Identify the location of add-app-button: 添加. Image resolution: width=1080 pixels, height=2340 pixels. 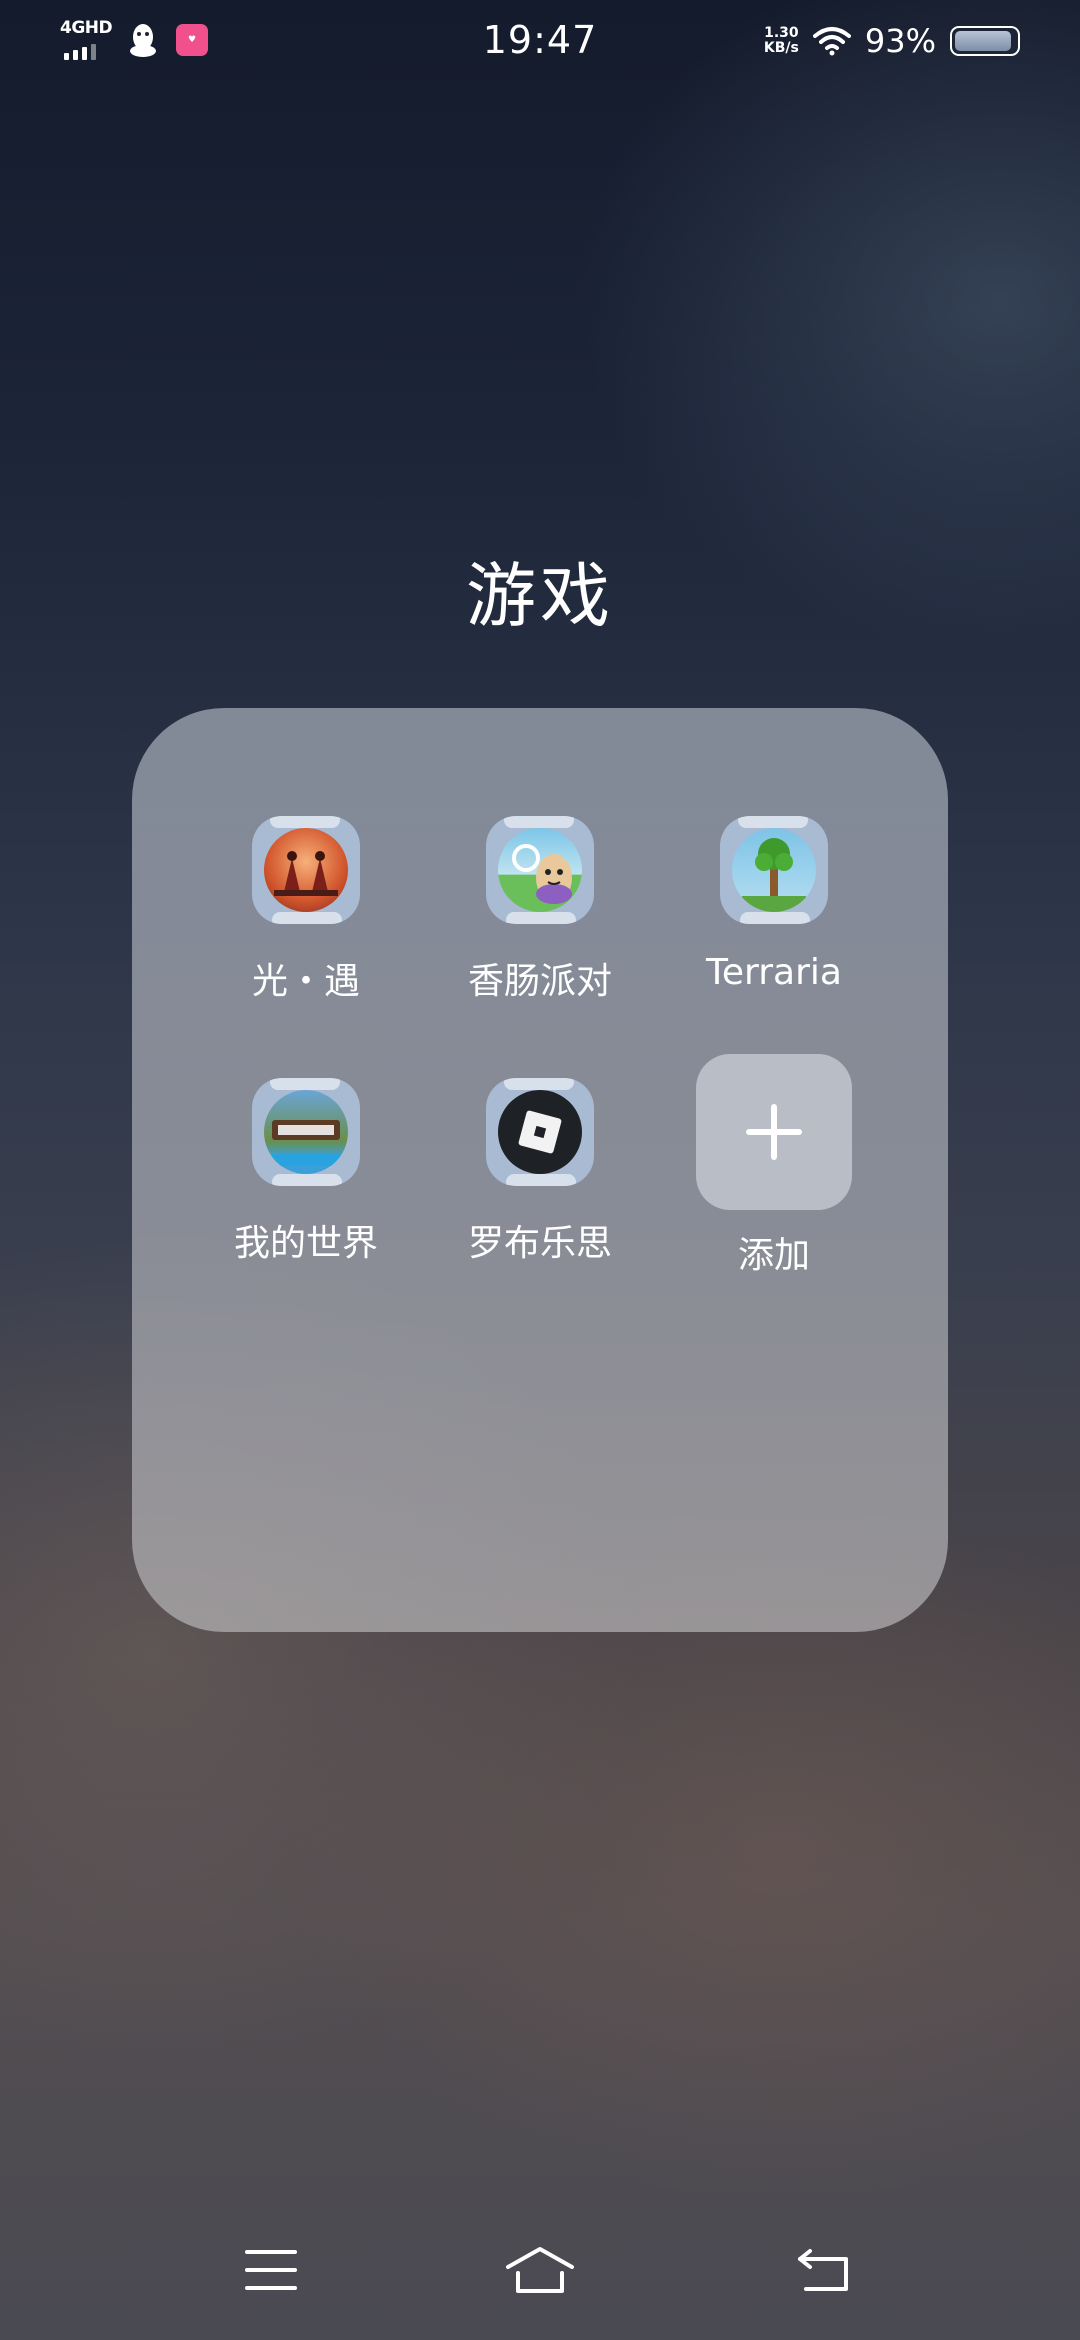
(774, 1166).